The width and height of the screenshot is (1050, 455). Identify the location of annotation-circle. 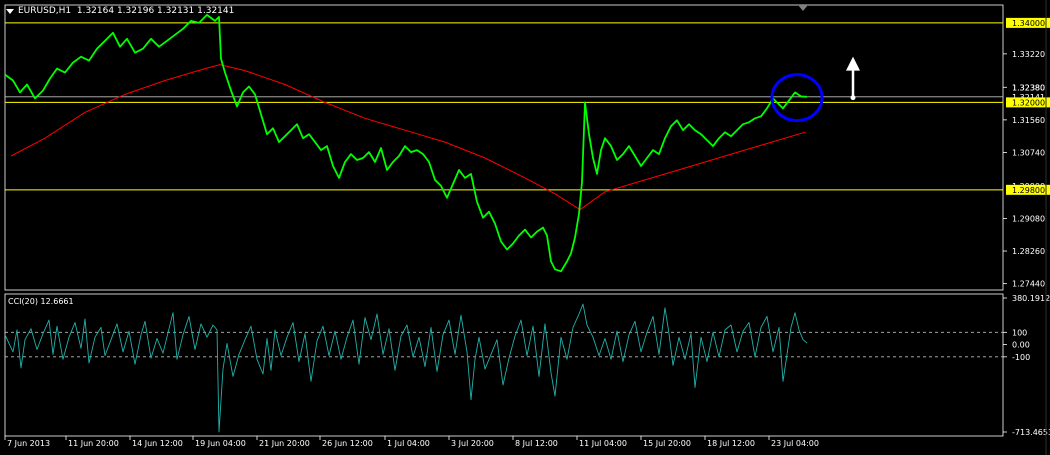
(797, 98).